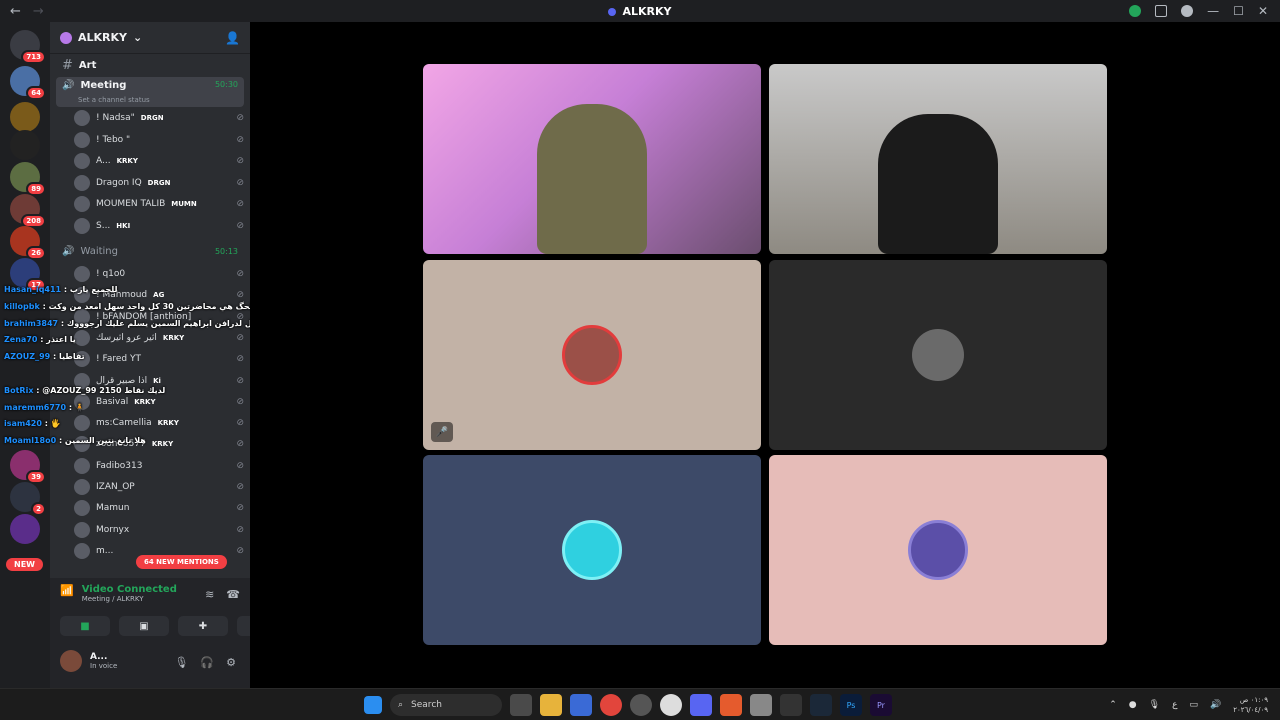  I want to click on home-guild: 713, so click(28, 47).